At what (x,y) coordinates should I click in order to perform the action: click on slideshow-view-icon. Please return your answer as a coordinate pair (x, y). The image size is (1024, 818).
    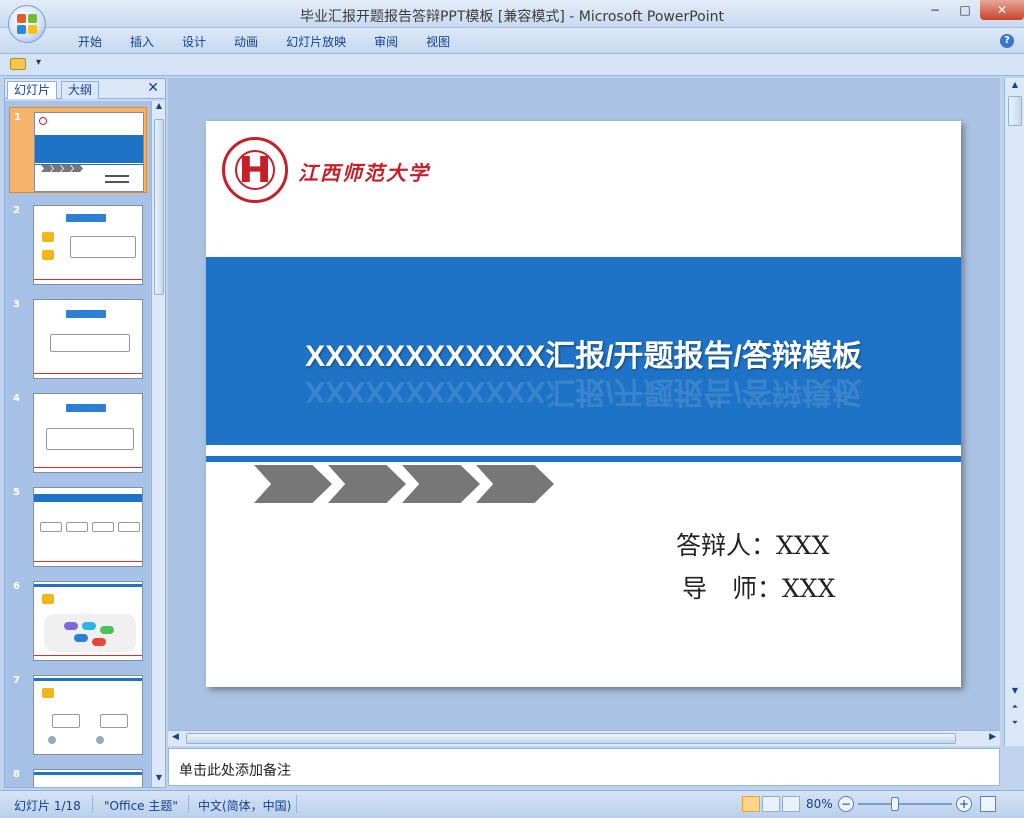
    Looking at the image, I should click on (791, 804).